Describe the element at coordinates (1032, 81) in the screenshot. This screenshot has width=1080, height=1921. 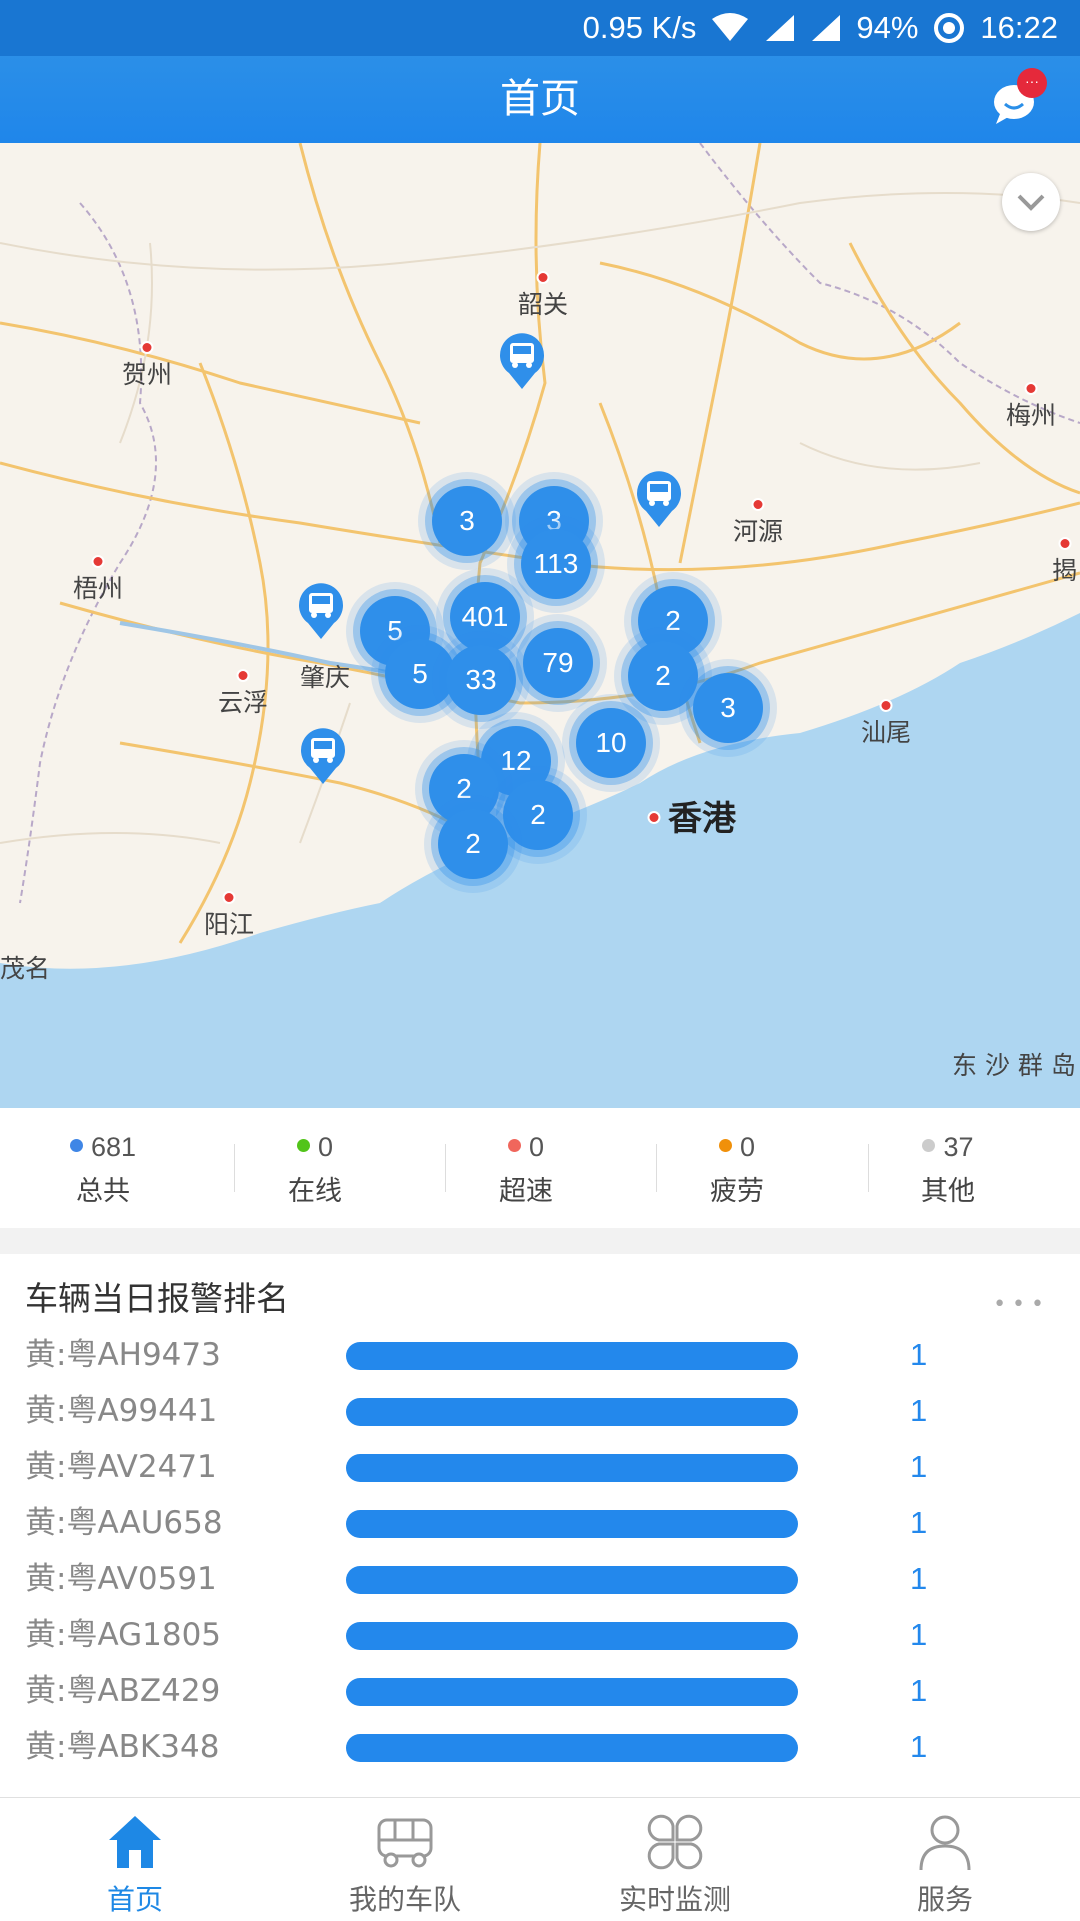
I see `chat-badge: ···` at that location.